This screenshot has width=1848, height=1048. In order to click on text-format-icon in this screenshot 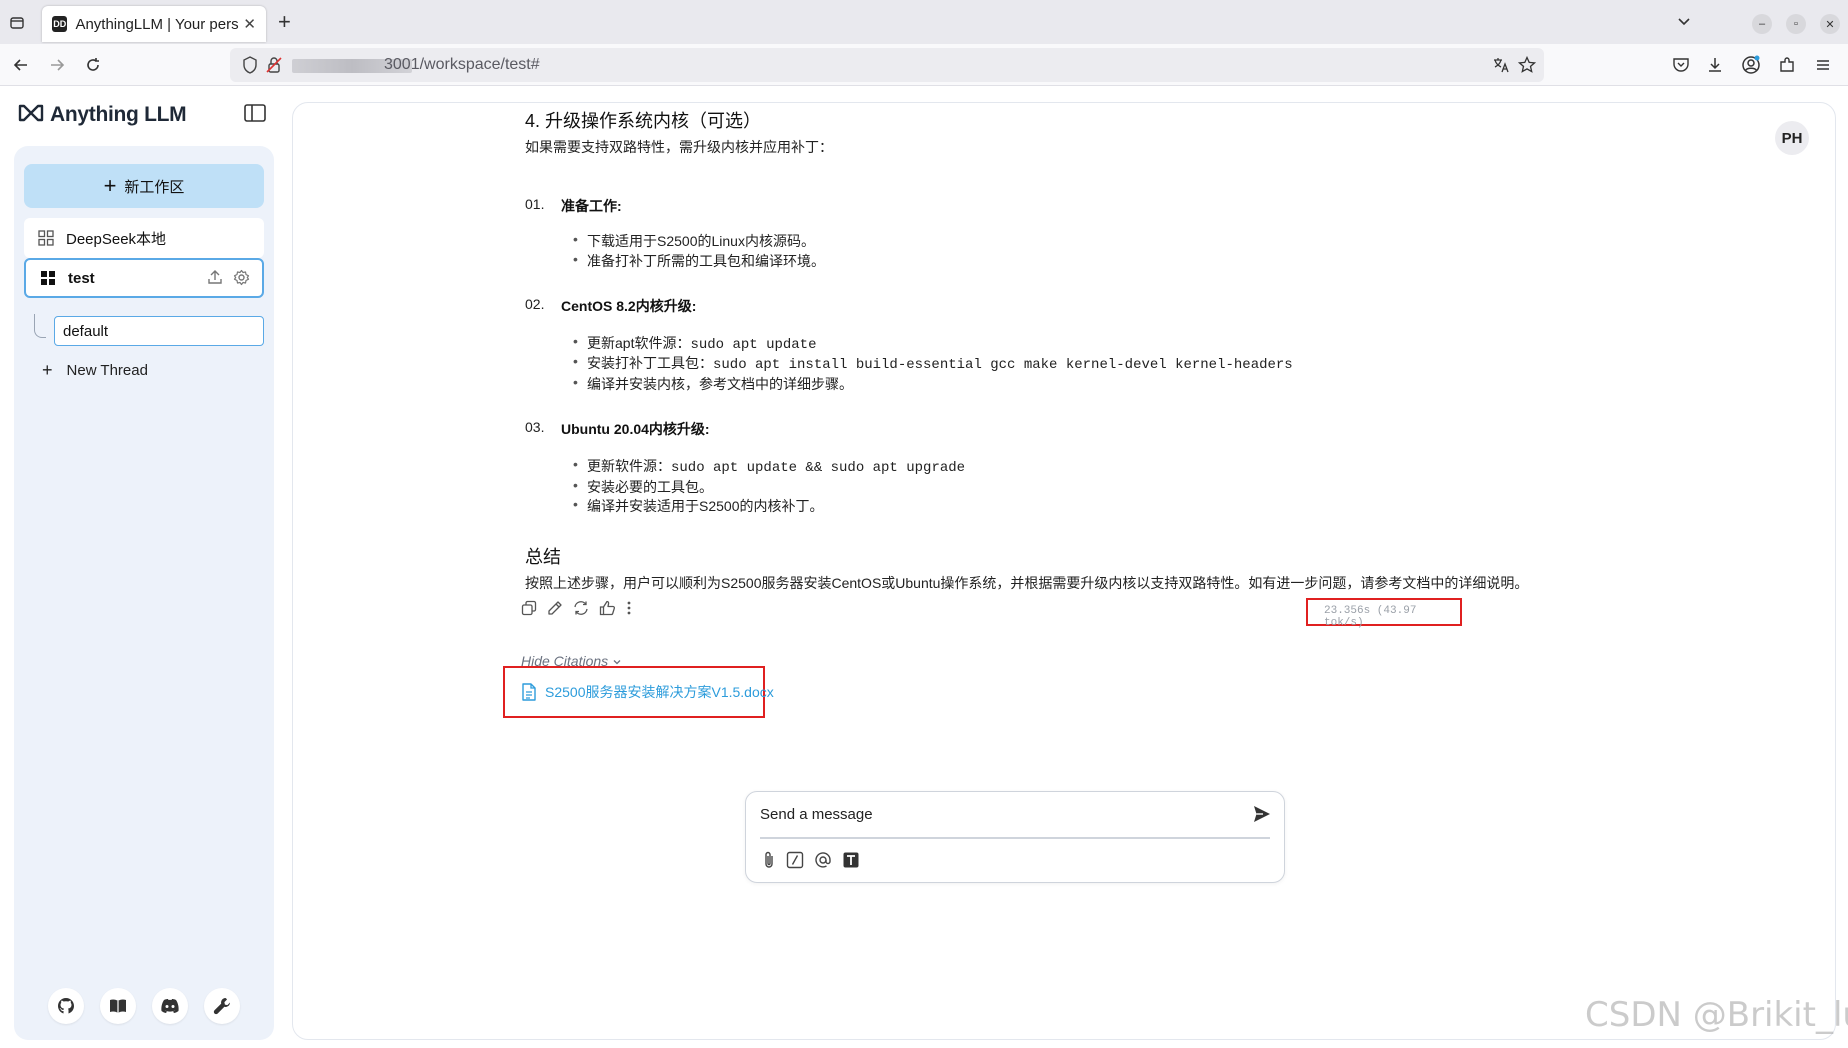, I will do `click(851, 860)`.